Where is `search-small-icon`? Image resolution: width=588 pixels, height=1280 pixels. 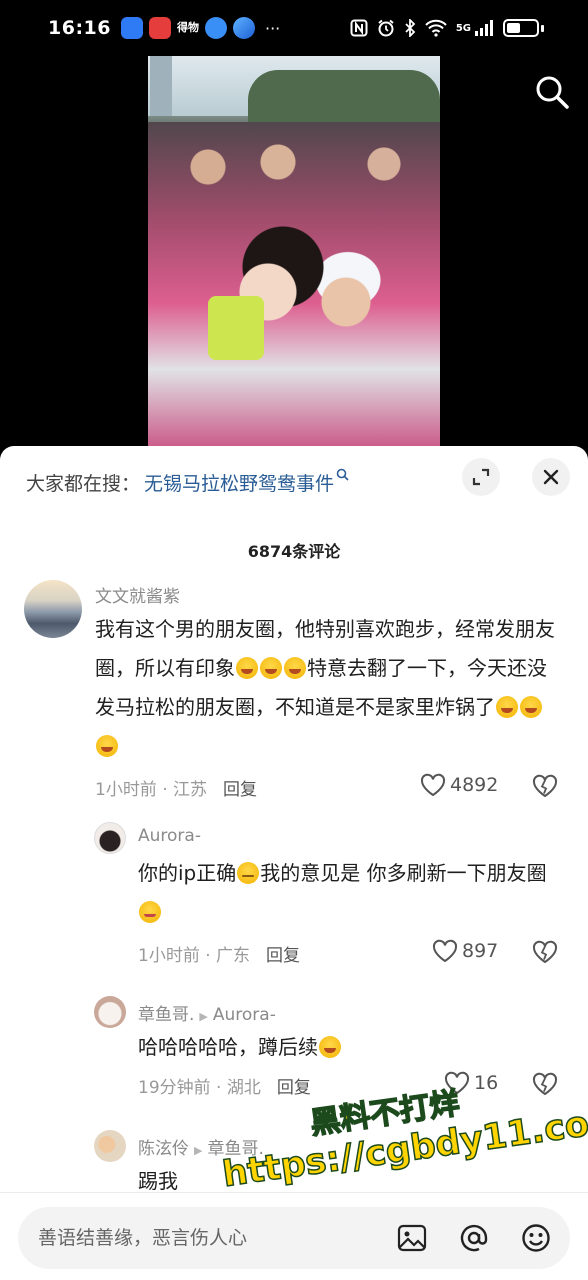
search-small-icon is located at coordinates (342, 474).